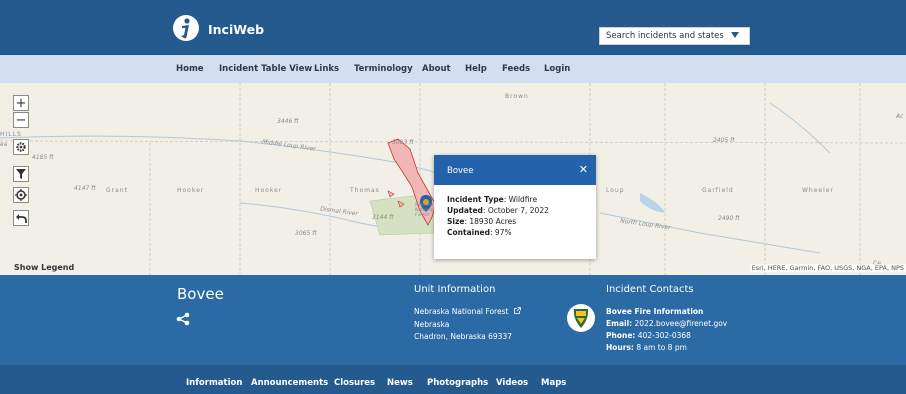  I want to click on nav-links: Links, so click(326, 69).